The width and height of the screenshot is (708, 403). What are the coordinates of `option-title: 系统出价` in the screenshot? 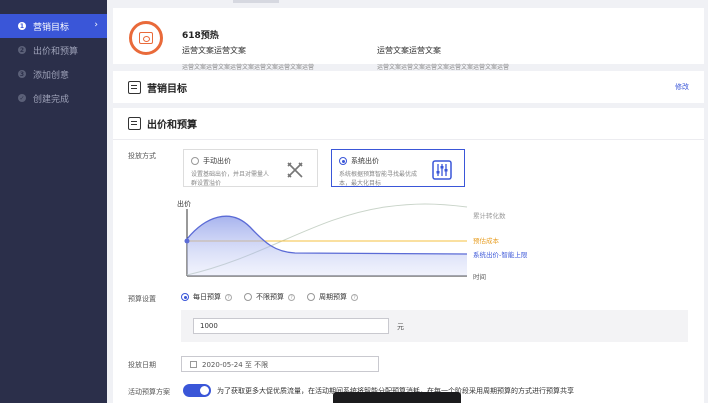 It's located at (365, 161).